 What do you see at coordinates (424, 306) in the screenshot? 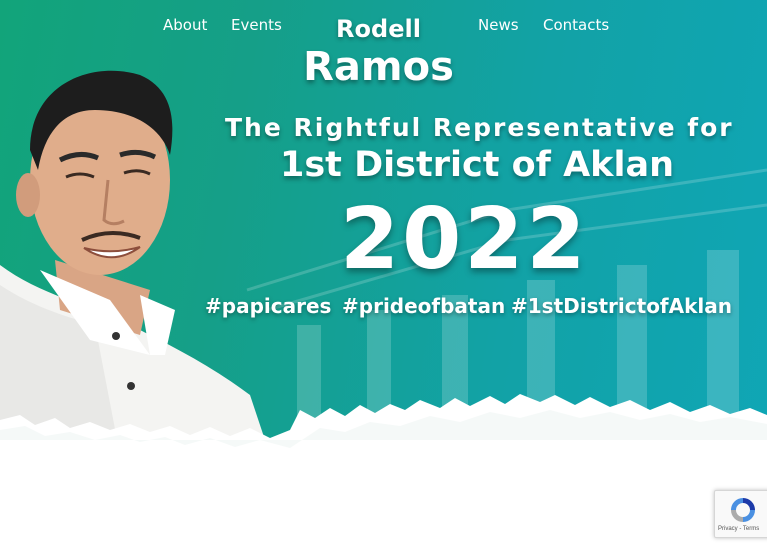
I see `hashtag-prideofbatan: #prideofbatan` at bounding box center [424, 306].